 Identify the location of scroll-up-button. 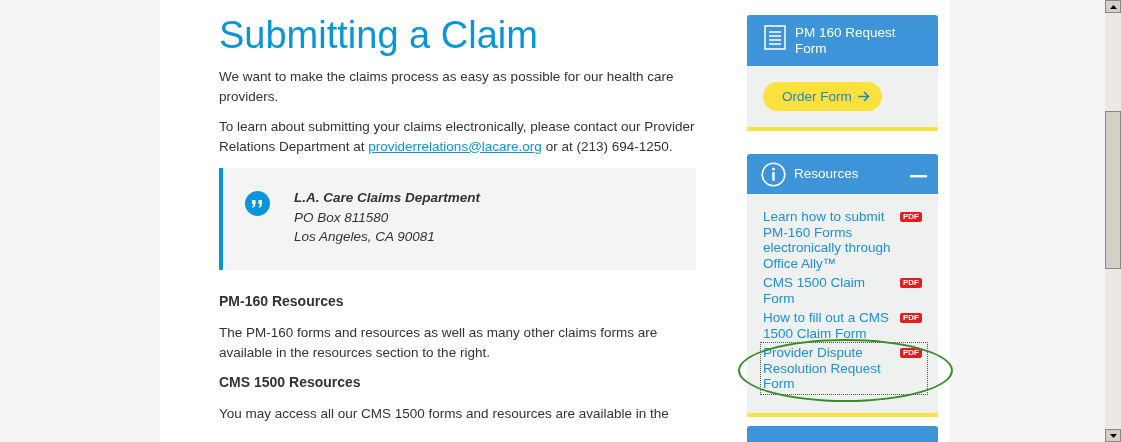
(1113, 6).